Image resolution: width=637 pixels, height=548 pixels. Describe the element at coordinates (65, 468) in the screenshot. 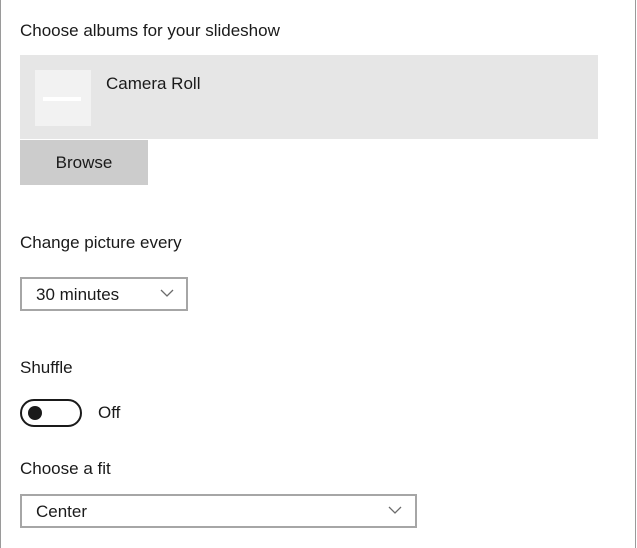

I see `choose-fit-label: Choose a fit` at that location.